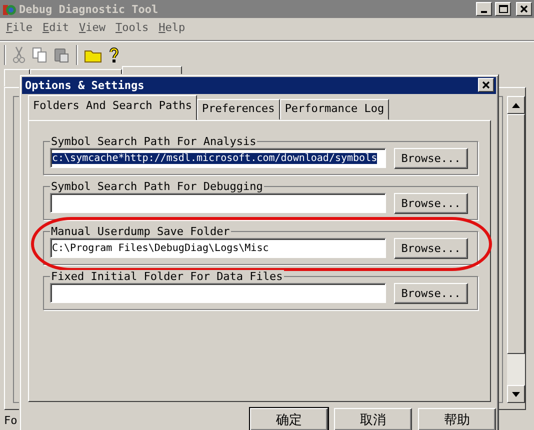  I want to click on menu-item: Edit, so click(55, 29).